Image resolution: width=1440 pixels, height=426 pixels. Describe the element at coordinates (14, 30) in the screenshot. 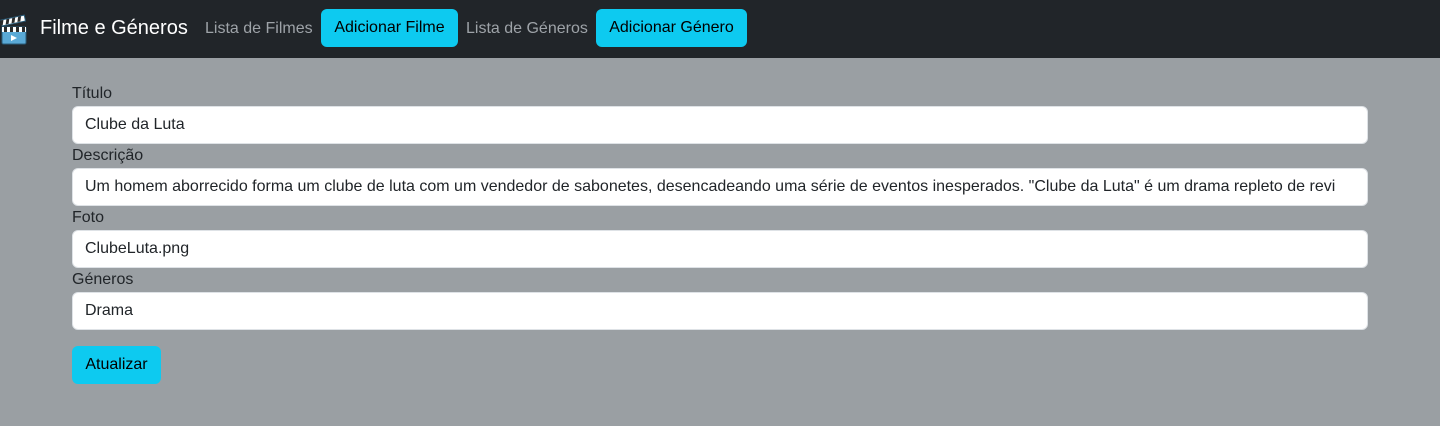

I see `clapperboard-icon` at that location.